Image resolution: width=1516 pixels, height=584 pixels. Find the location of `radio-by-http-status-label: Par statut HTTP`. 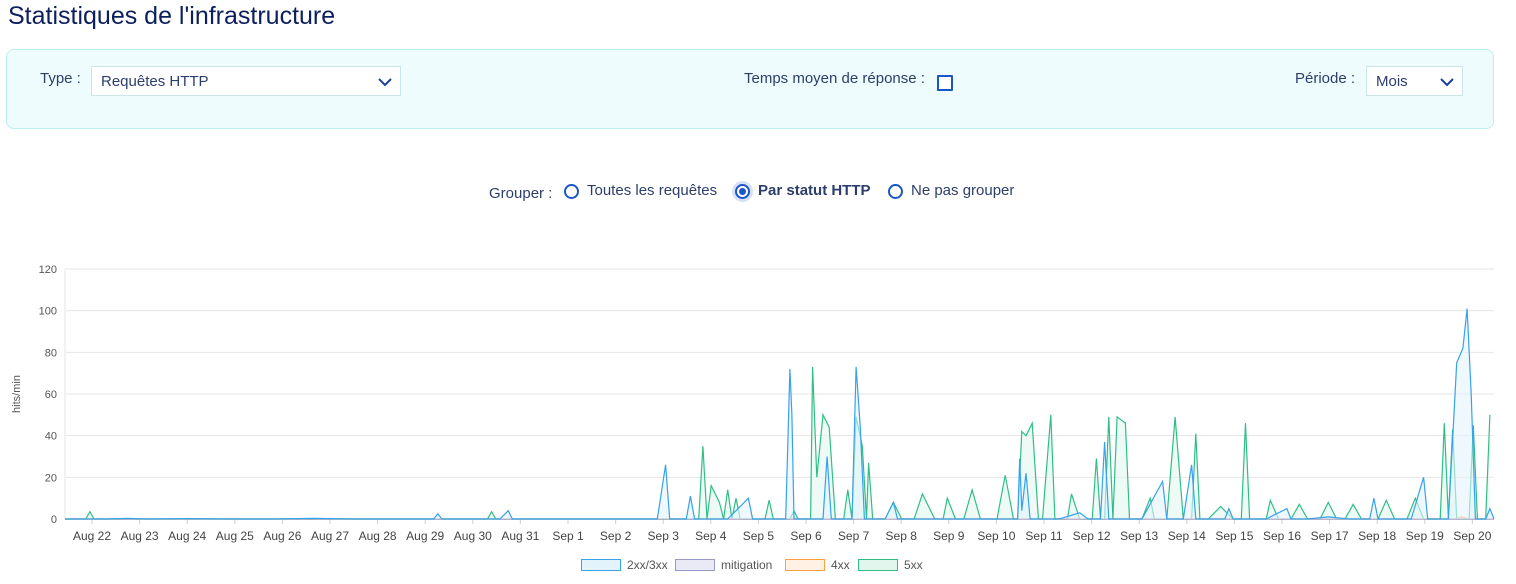

radio-by-http-status-label: Par statut HTTP is located at coordinates (814, 190).